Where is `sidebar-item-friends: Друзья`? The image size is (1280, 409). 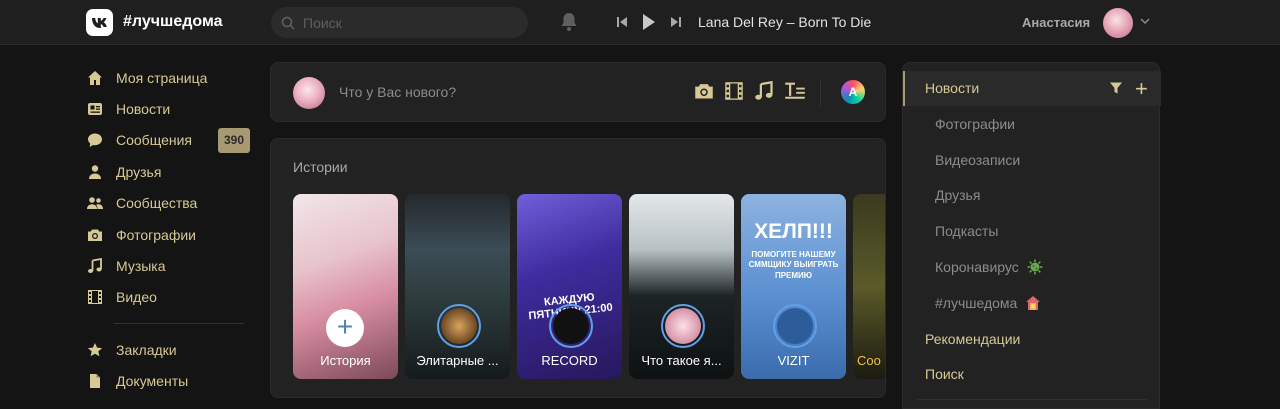 sidebar-item-friends: Друзья is located at coordinates (170, 171).